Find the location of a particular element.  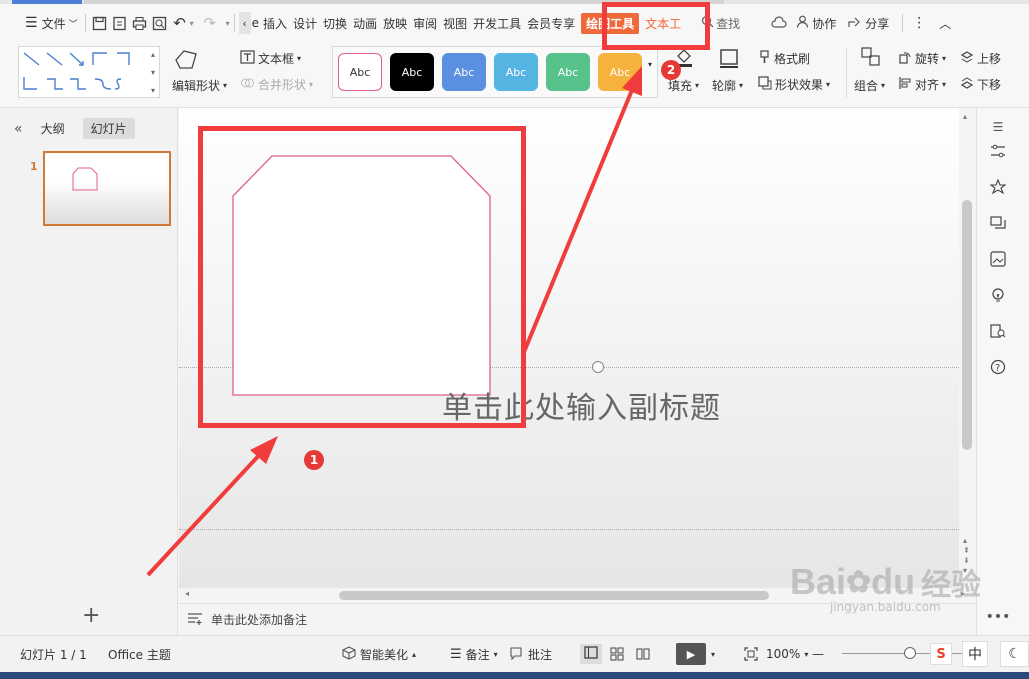

vertical-scrollbar: ▴ ▴ ⇞ ⇟ ▾ is located at coordinates (967, 348).